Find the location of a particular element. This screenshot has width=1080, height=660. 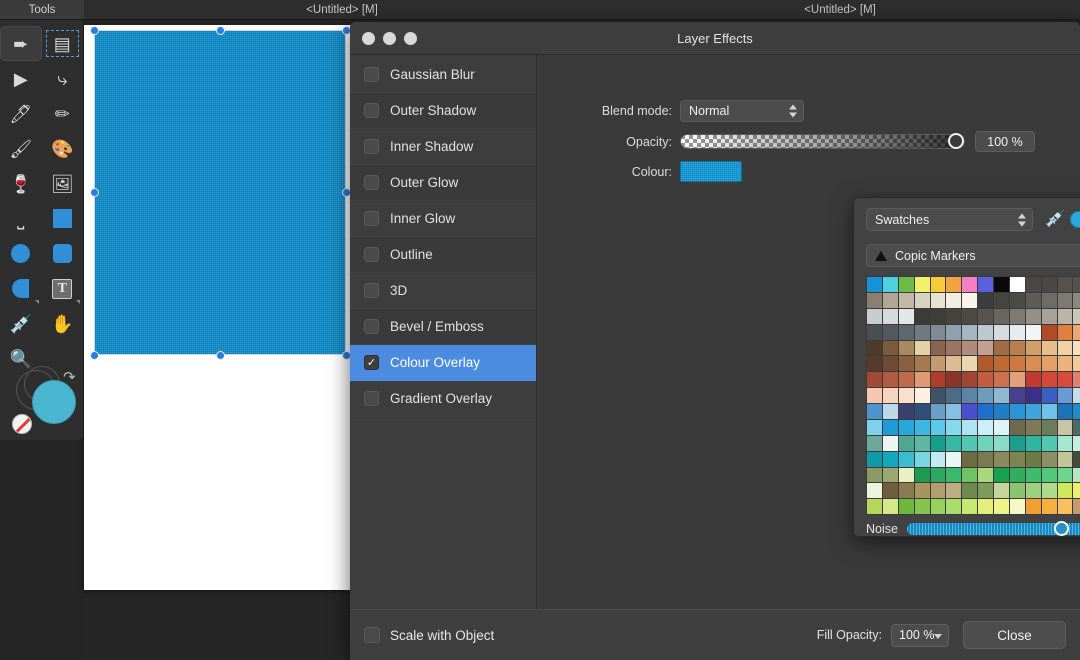

colour-swatch-button is located at coordinates (711, 171).